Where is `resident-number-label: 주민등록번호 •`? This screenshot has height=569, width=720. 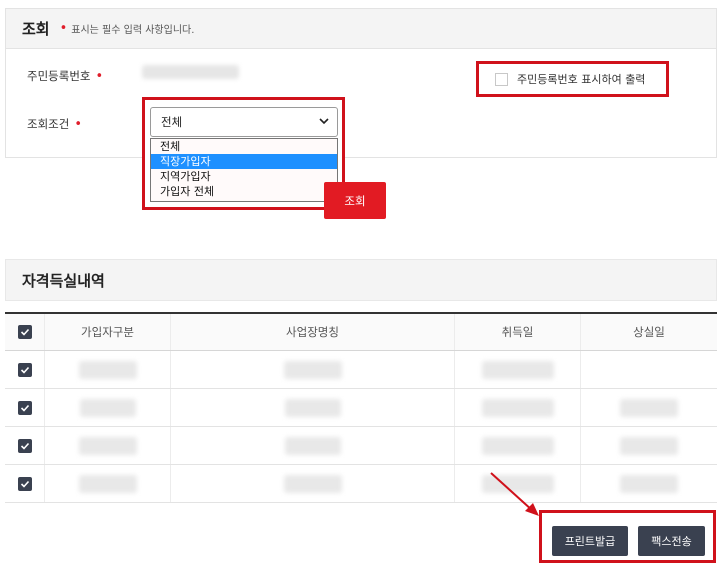 resident-number-label: 주민등록번호 • is located at coordinates (65, 76).